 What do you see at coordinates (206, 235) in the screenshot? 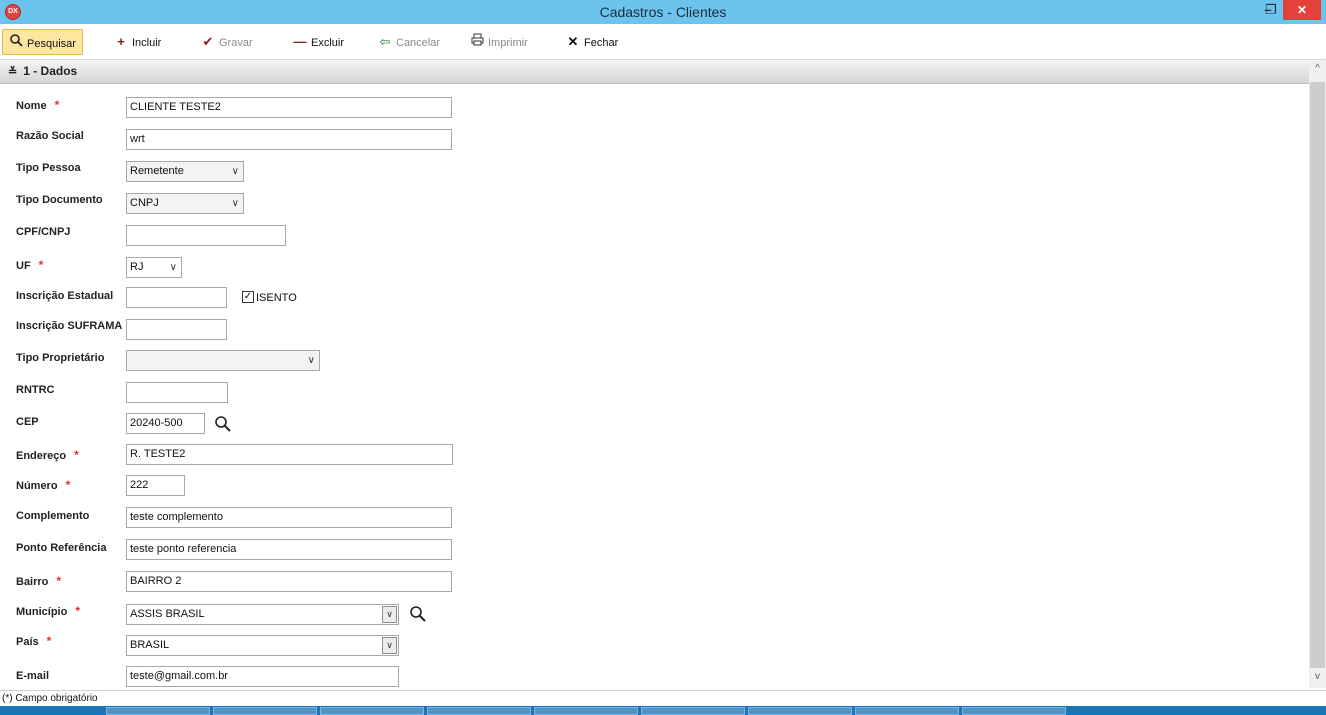
I see `cpf-cnpj-input` at bounding box center [206, 235].